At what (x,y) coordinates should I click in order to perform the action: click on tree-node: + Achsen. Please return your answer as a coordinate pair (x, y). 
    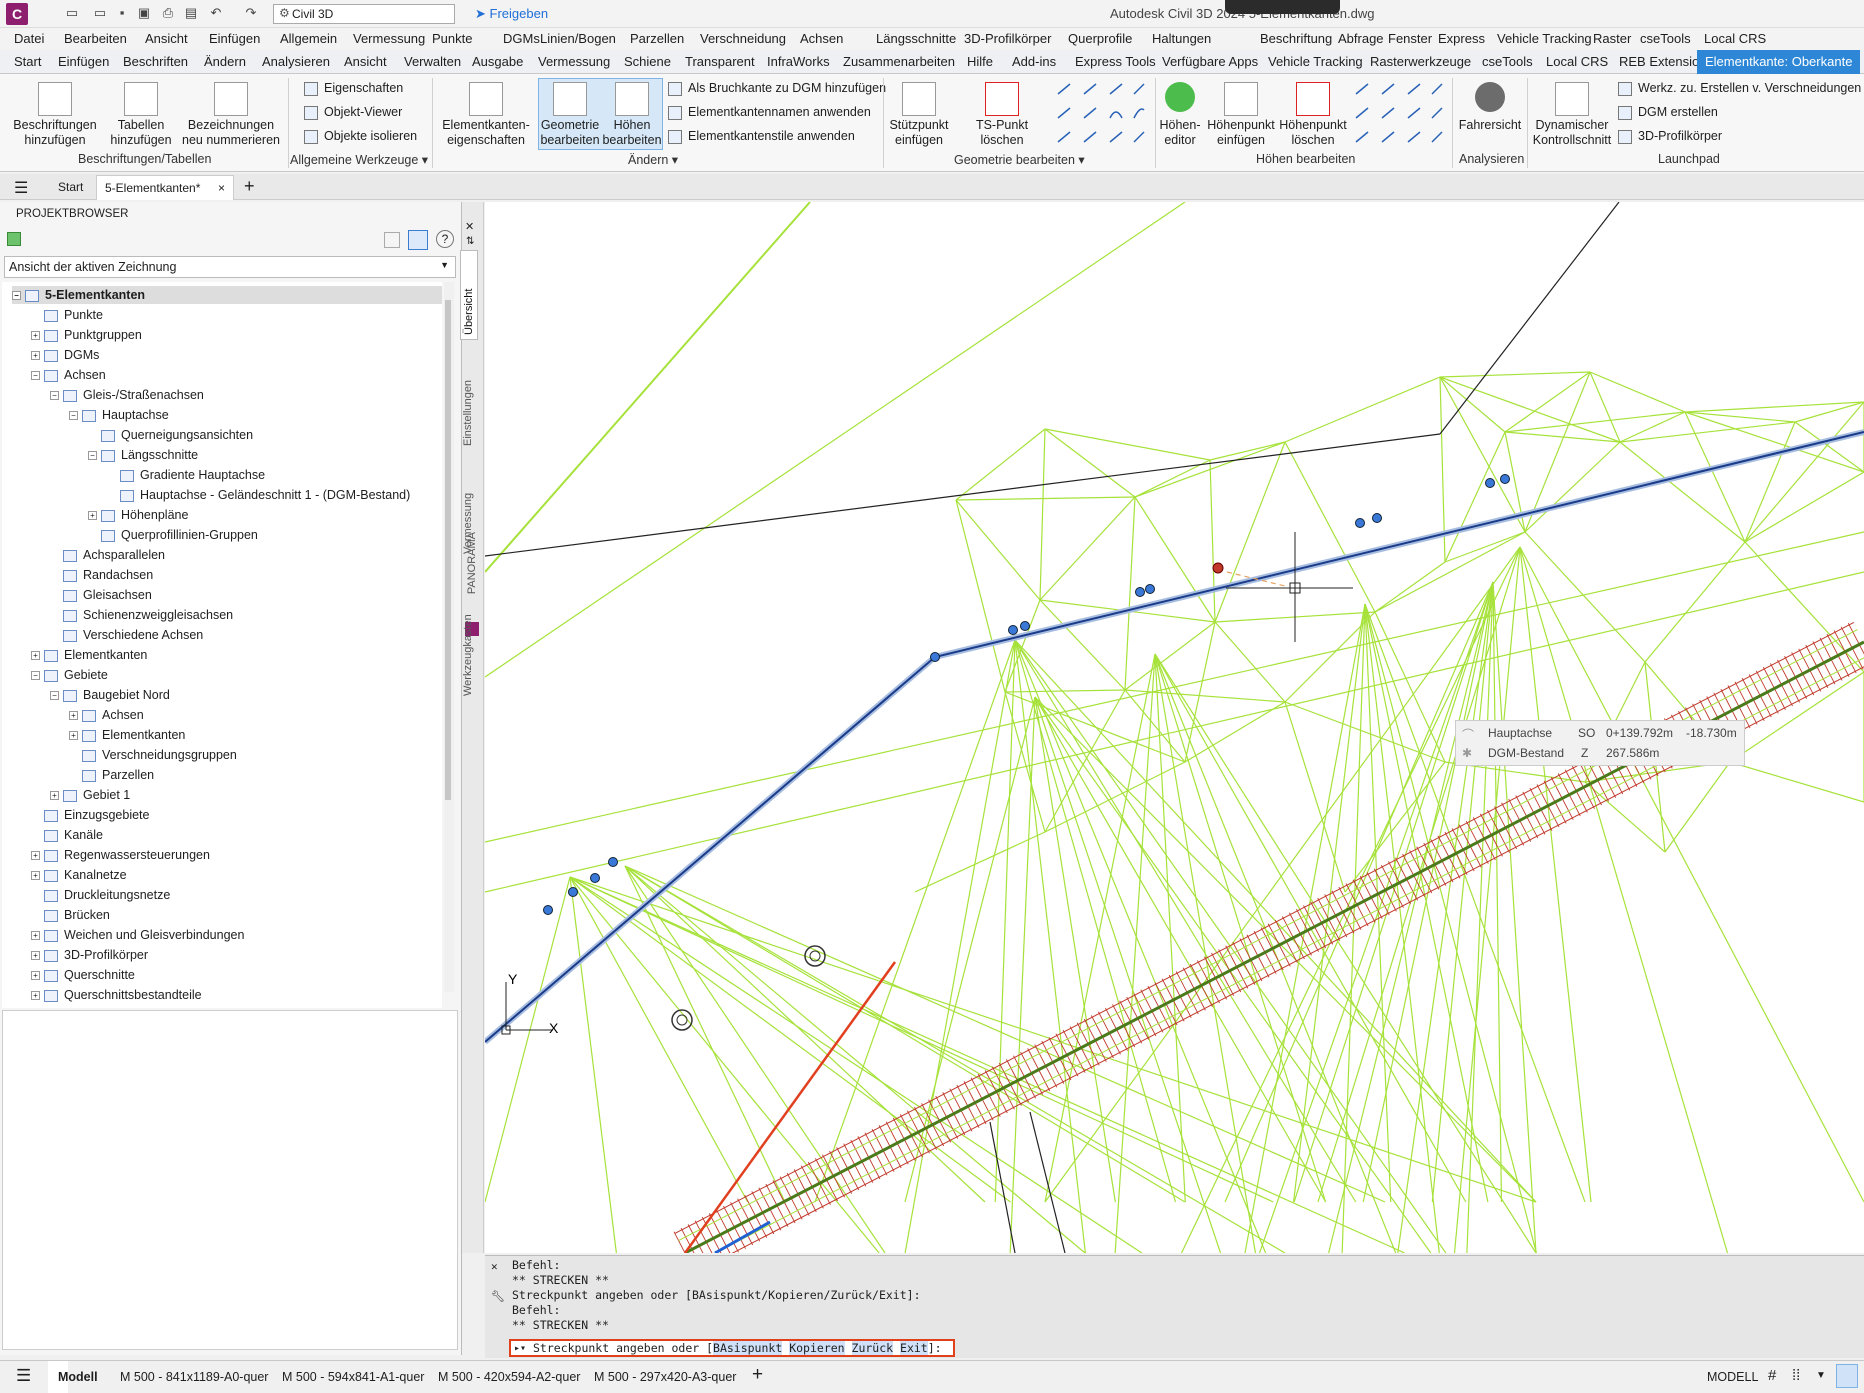
    Looking at the image, I should click on (106, 715).